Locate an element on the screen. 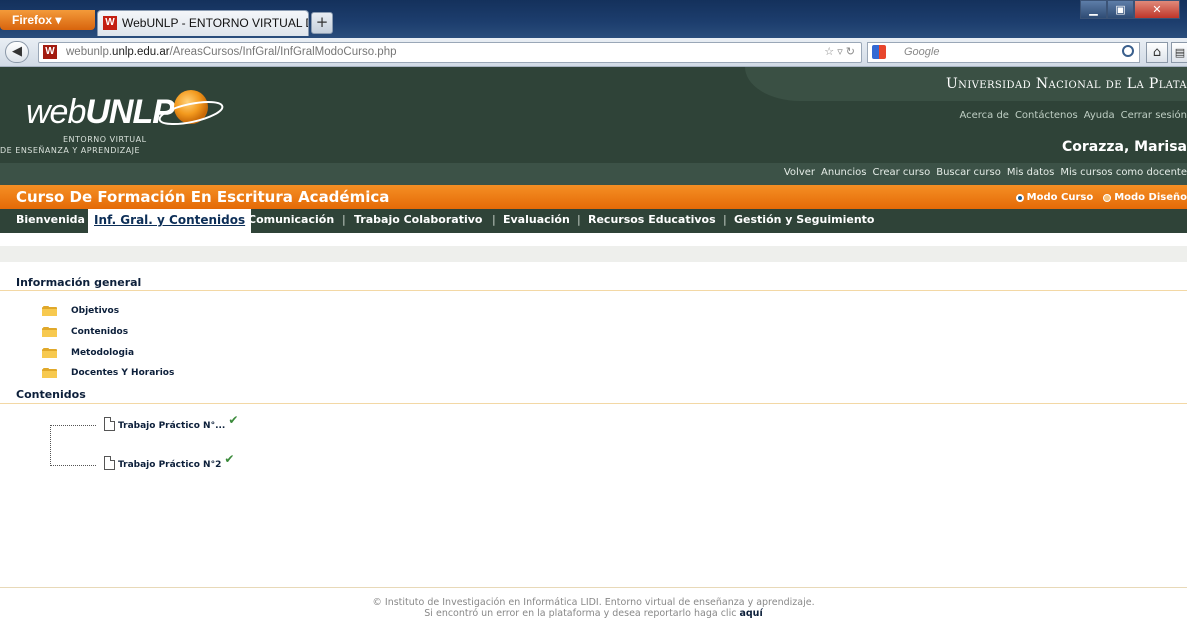 This screenshot has height=620, width=1187. firefox-menu-label: Firefox is located at coordinates (32, 20).